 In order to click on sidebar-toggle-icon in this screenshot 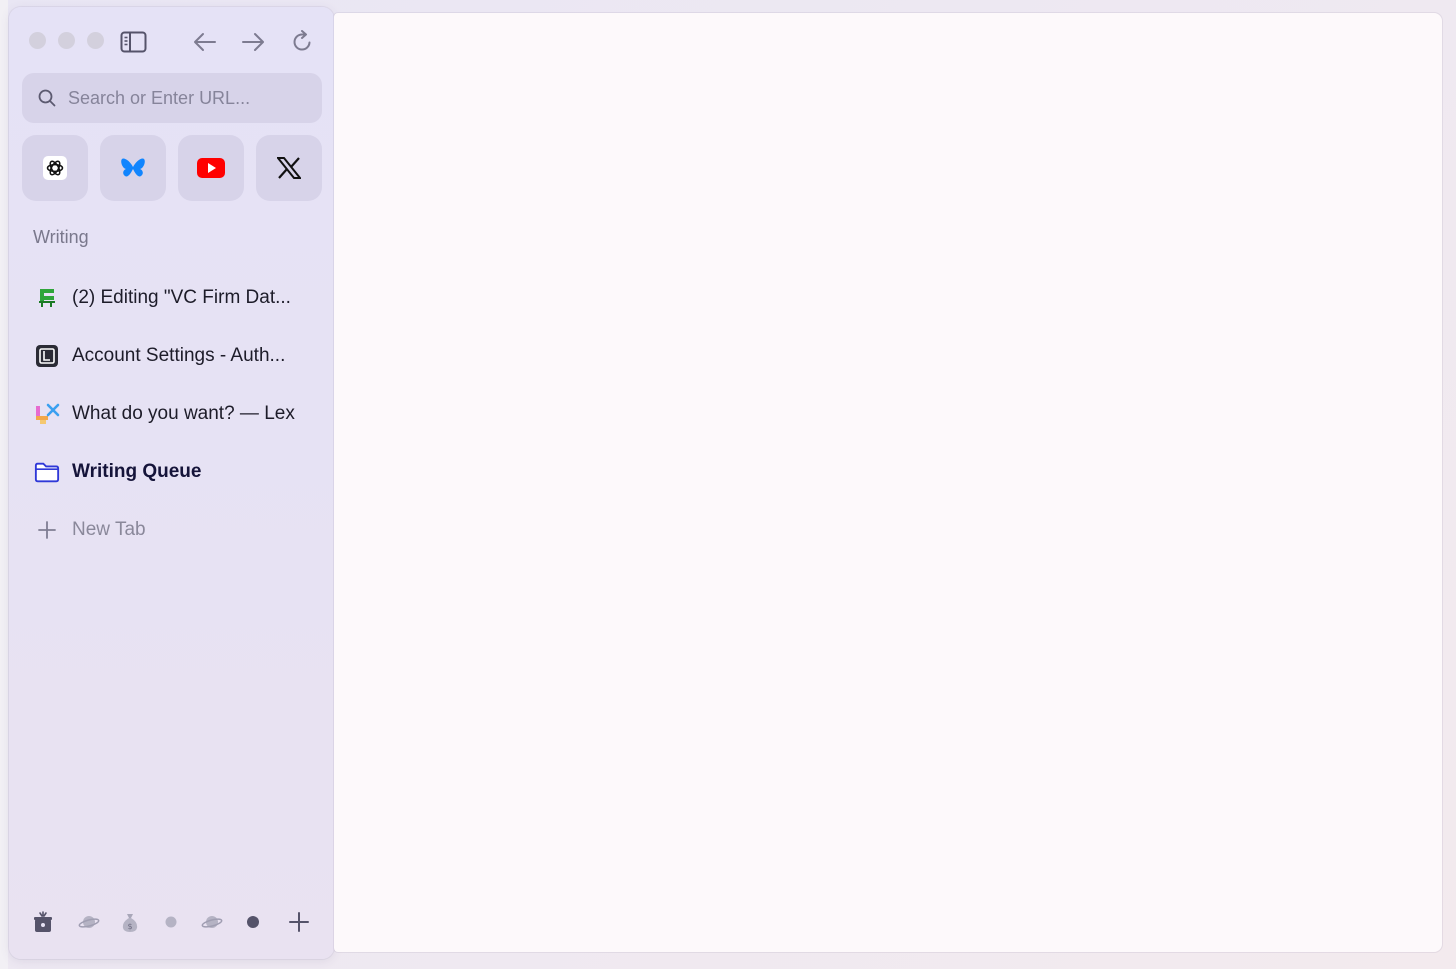, I will do `click(133, 42)`.